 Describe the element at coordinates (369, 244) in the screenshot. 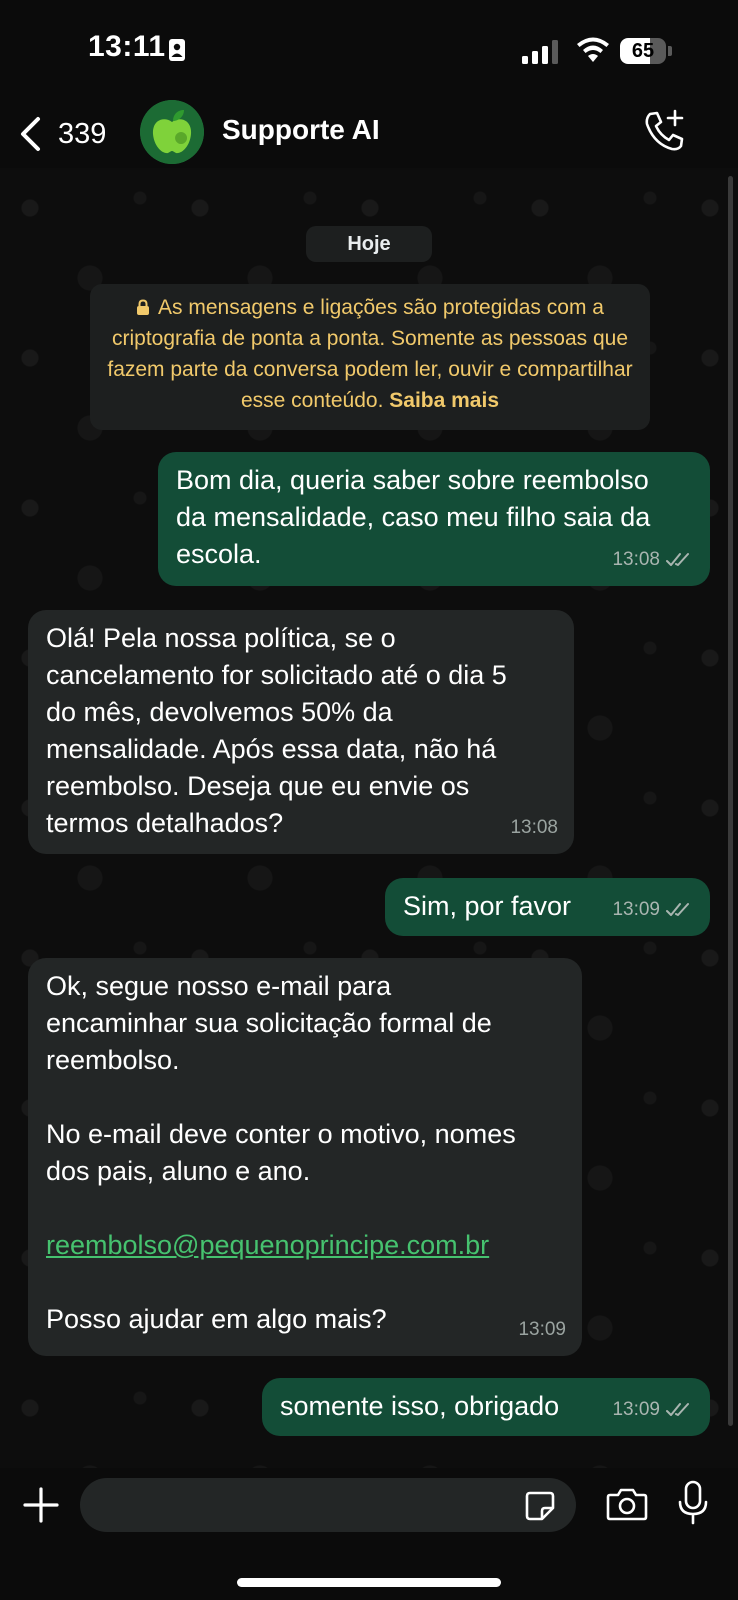

I see `date-separator: Hoje` at that location.